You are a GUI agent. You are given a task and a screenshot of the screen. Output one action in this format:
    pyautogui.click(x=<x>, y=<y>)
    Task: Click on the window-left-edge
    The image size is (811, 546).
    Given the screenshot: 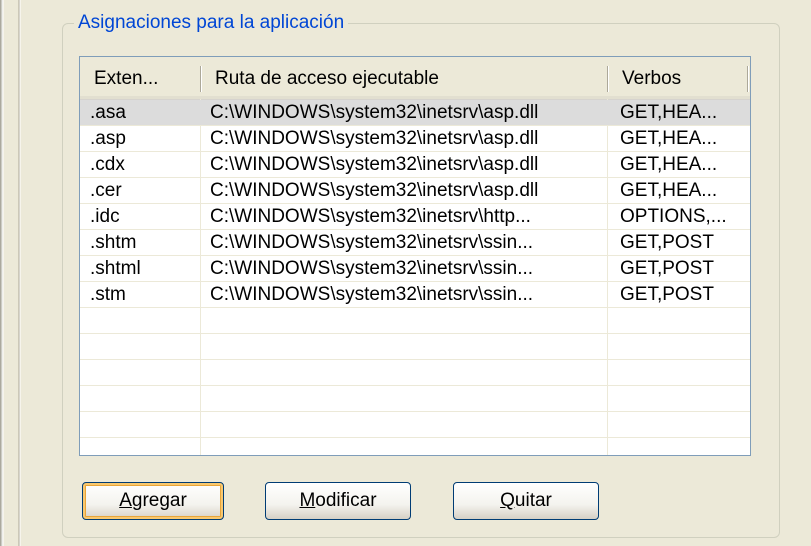 What is the action you would take?
    pyautogui.click(x=11, y=273)
    